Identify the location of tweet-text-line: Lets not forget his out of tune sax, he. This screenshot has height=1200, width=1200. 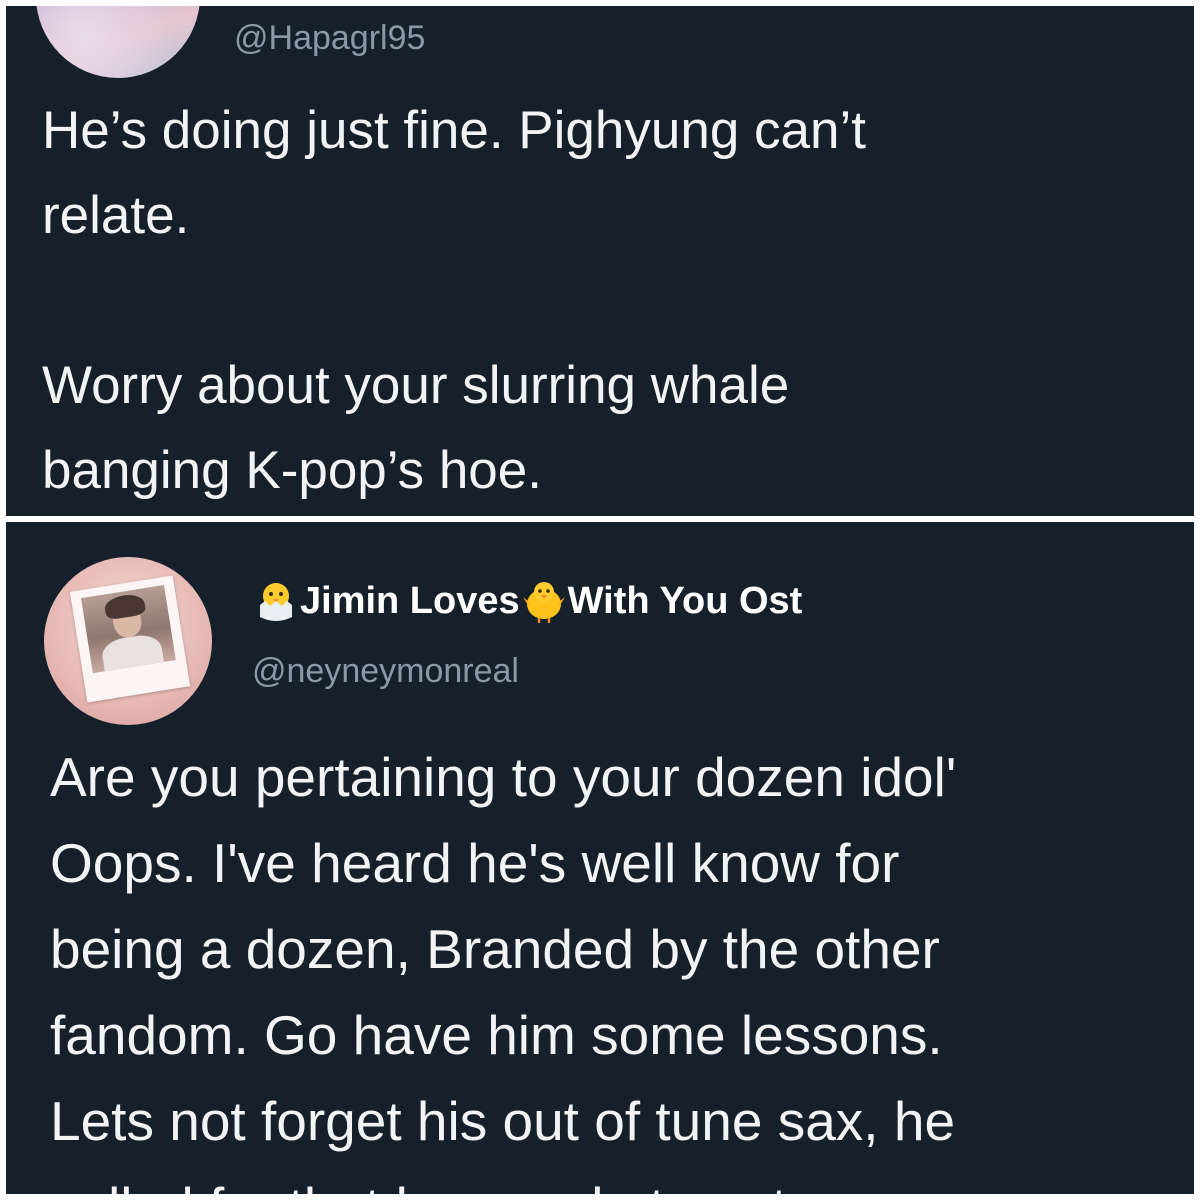
(503, 1121).